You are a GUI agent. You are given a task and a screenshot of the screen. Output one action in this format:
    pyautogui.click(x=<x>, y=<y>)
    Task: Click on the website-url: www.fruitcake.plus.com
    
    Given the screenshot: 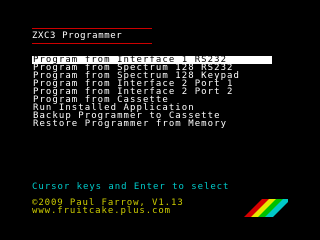 What is the action you would take?
    pyautogui.click(x=102, y=211)
    